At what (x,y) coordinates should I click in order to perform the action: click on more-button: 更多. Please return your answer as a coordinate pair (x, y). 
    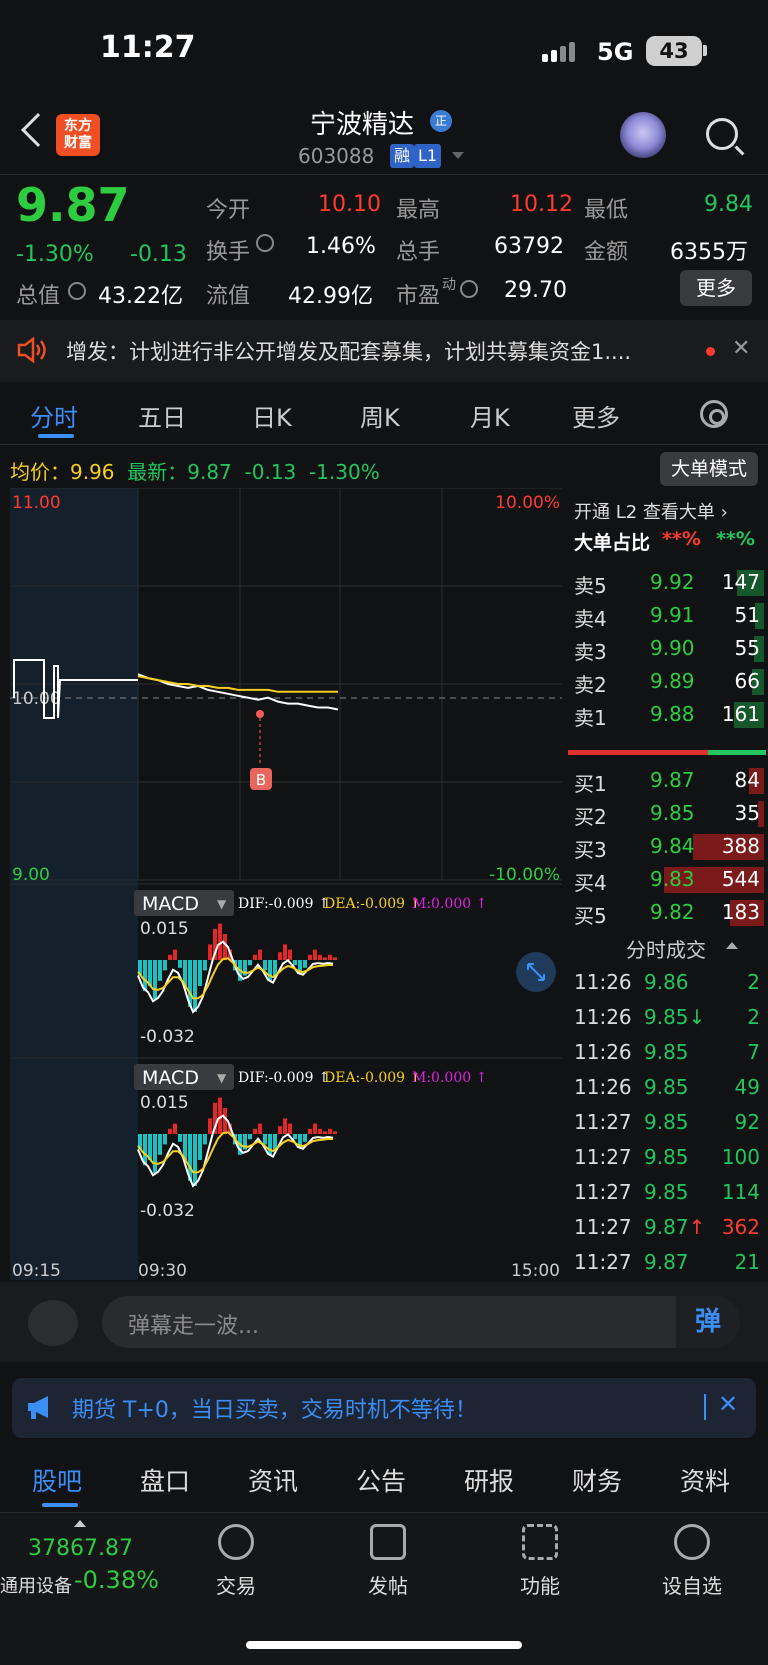
    Looking at the image, I should click on (716, 288).